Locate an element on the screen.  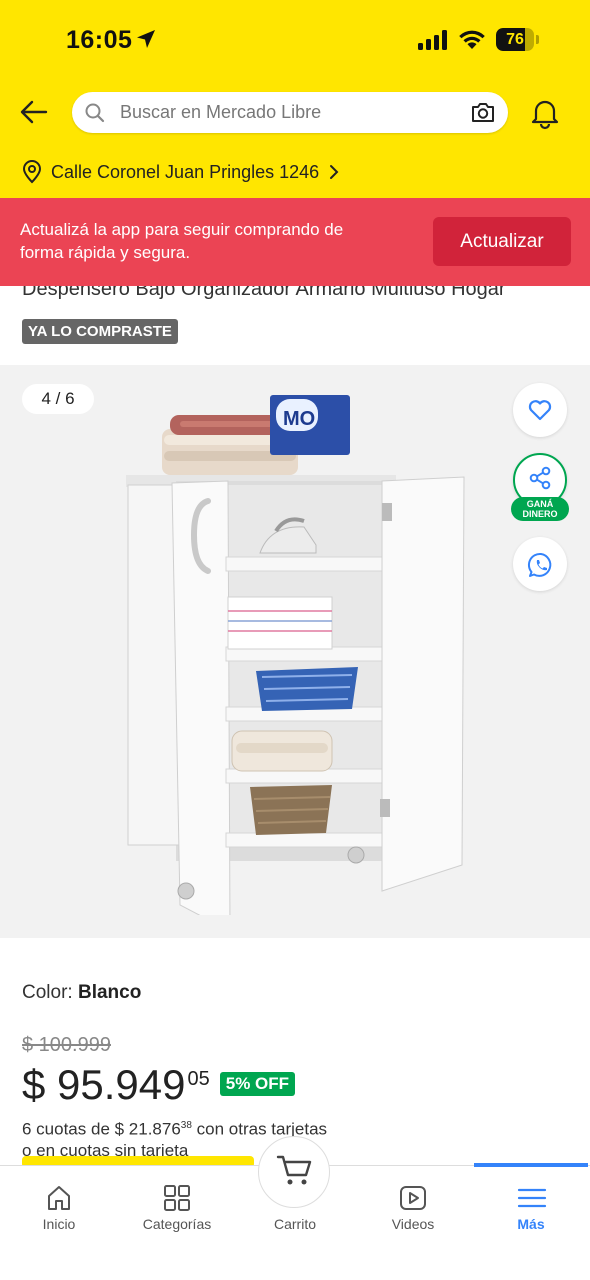
favorite-button is located at coordinates (540, 410).